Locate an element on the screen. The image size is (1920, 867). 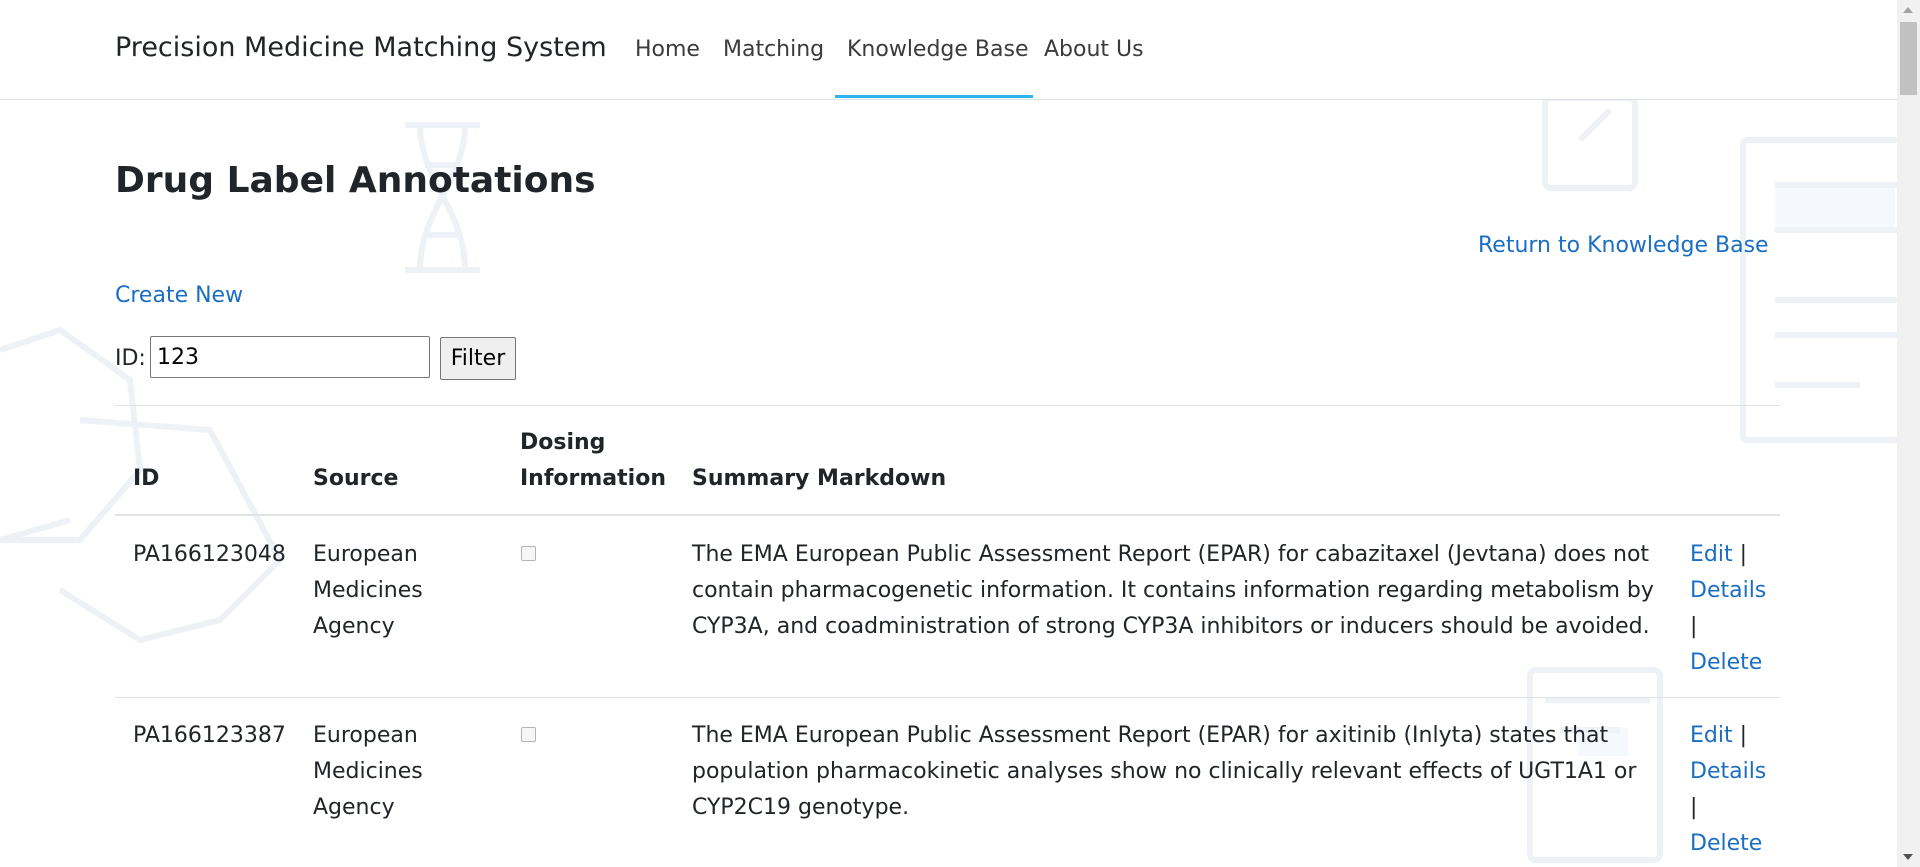
vertical-scrollbar is located at coordinates (1908, 433).